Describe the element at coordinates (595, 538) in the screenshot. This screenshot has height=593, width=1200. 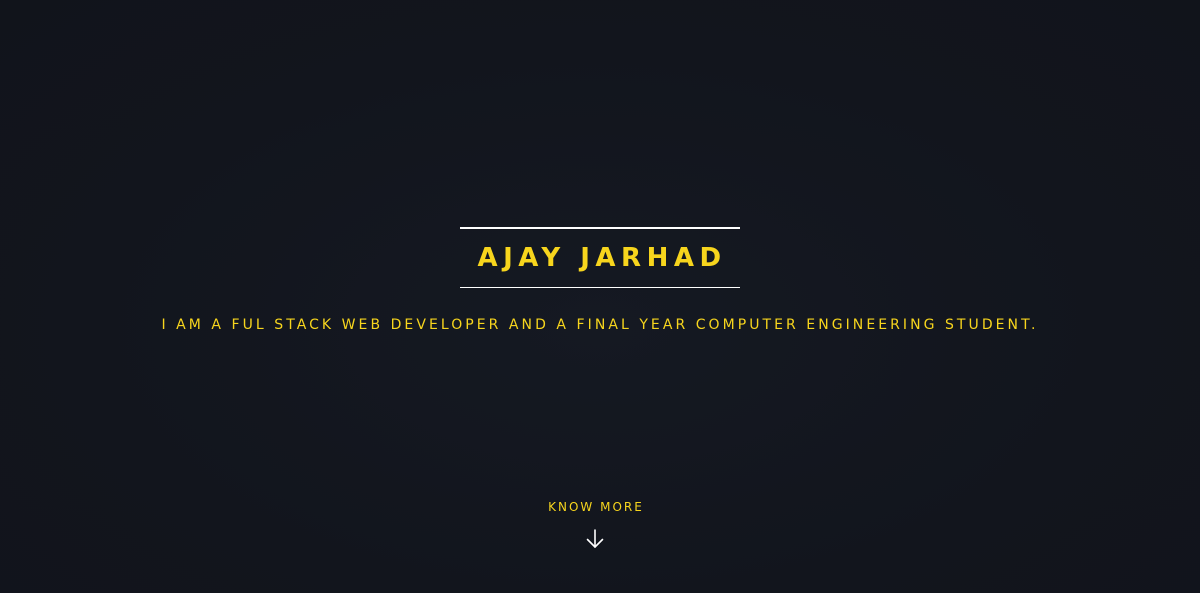
I see `arrow-down-icon` at that location.